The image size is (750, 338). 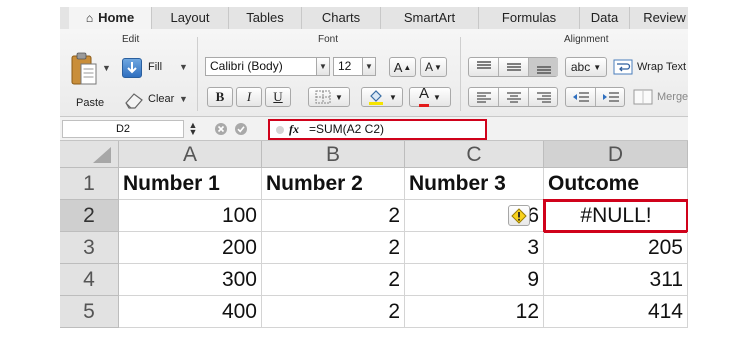 What do you see at coordinates (393, 97) in the screenshot?
I see `fill-color-dropdown-arrow: ▼` at bounding box center [393, 97].